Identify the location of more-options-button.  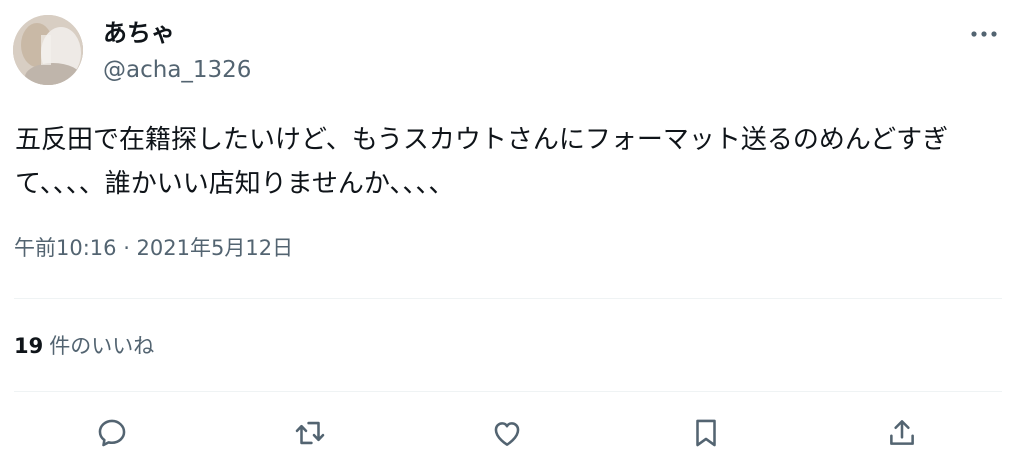
(984, 34).